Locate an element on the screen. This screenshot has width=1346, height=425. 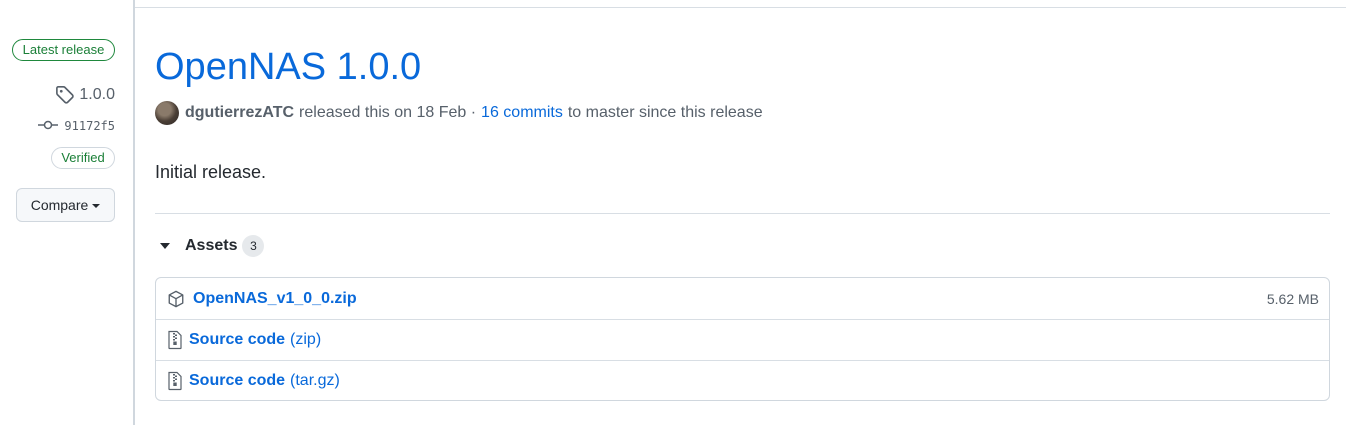
tag-link: 1.0.0 is located at coordinates (85, 95).